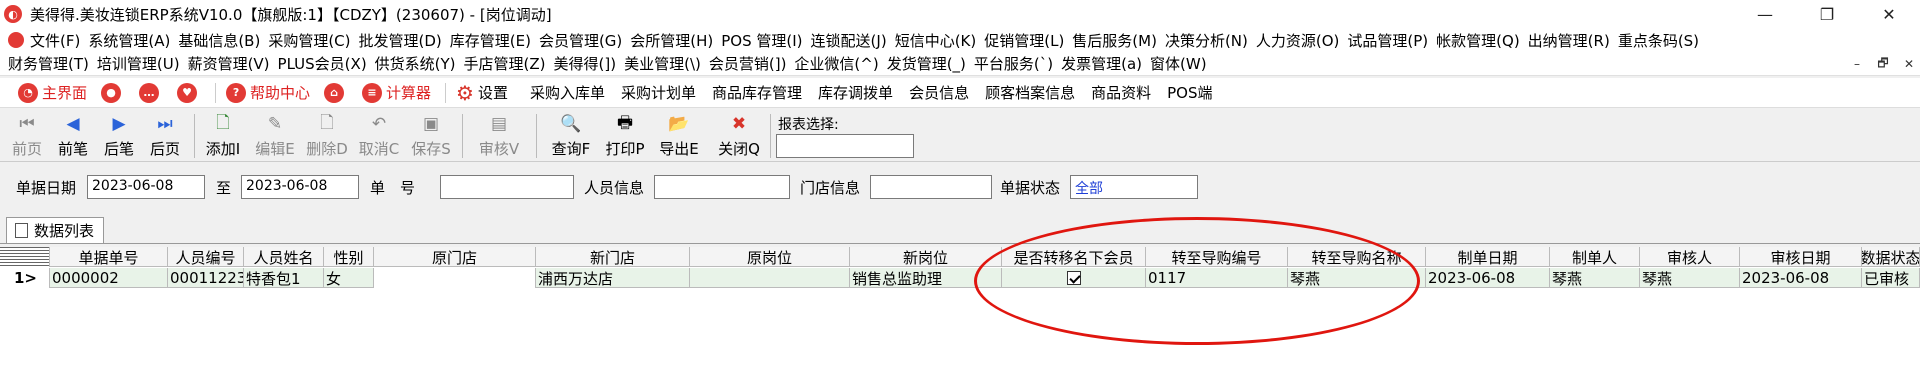  I want to click on col-old-position: 原岗位, so click(770, 257).